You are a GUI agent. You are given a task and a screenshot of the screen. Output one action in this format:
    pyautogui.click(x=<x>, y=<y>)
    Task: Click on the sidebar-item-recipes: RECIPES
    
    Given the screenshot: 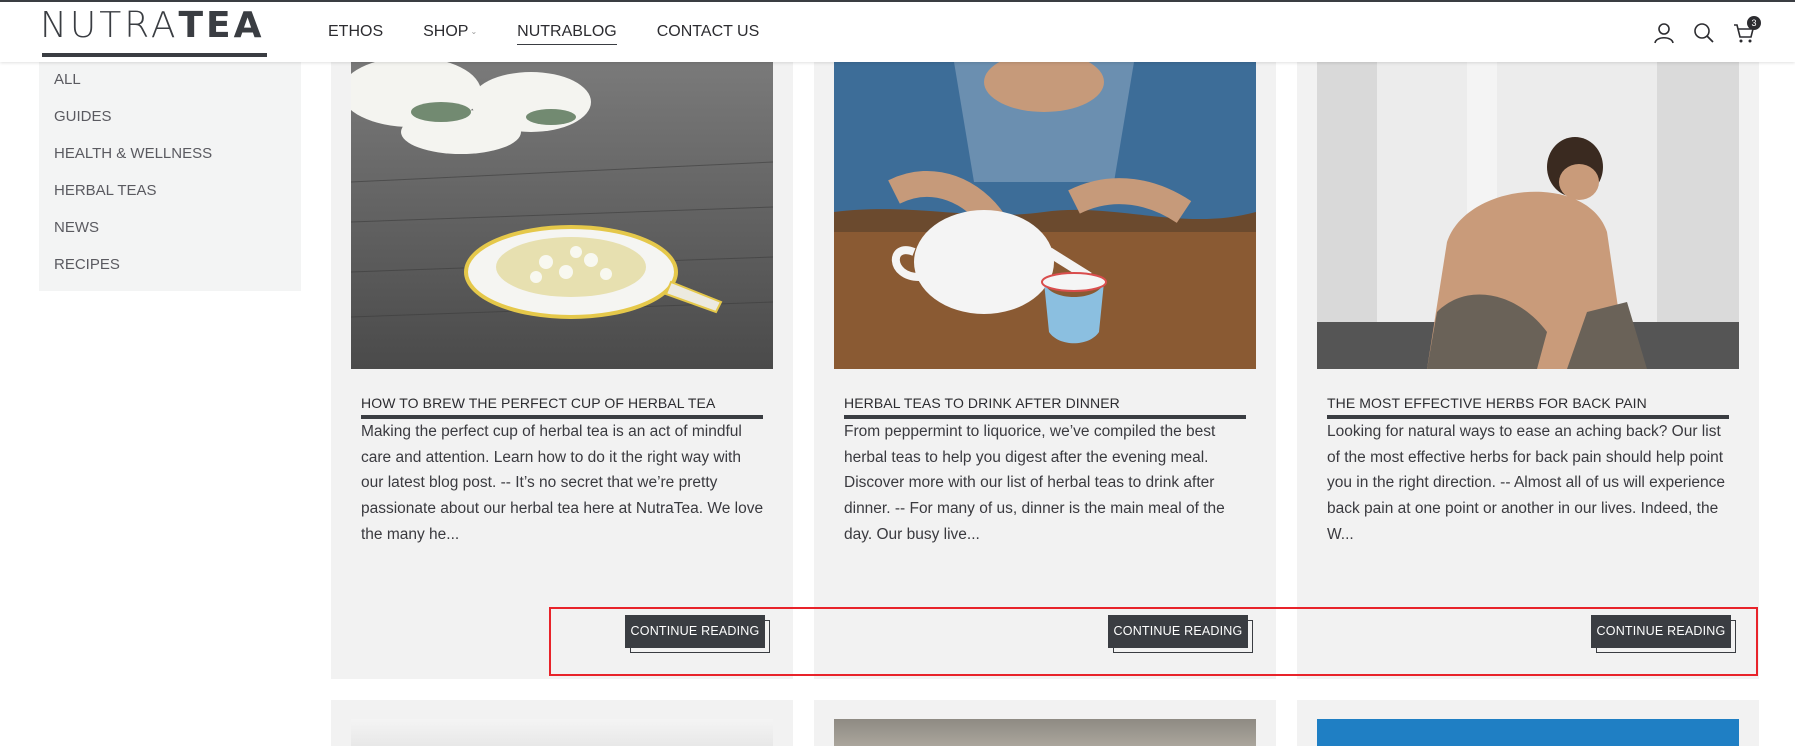 What is the action you would take?
    pyautogui.click(x=170, y=268)
    